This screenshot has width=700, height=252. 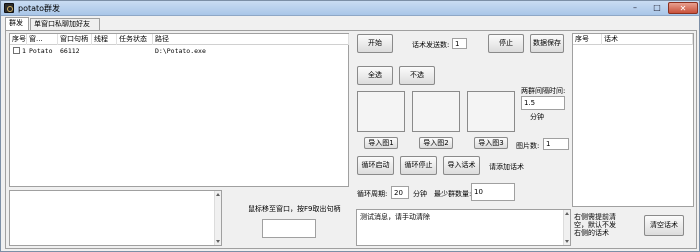 I want to click on message-scrollbar, so click(x=566, y=227).